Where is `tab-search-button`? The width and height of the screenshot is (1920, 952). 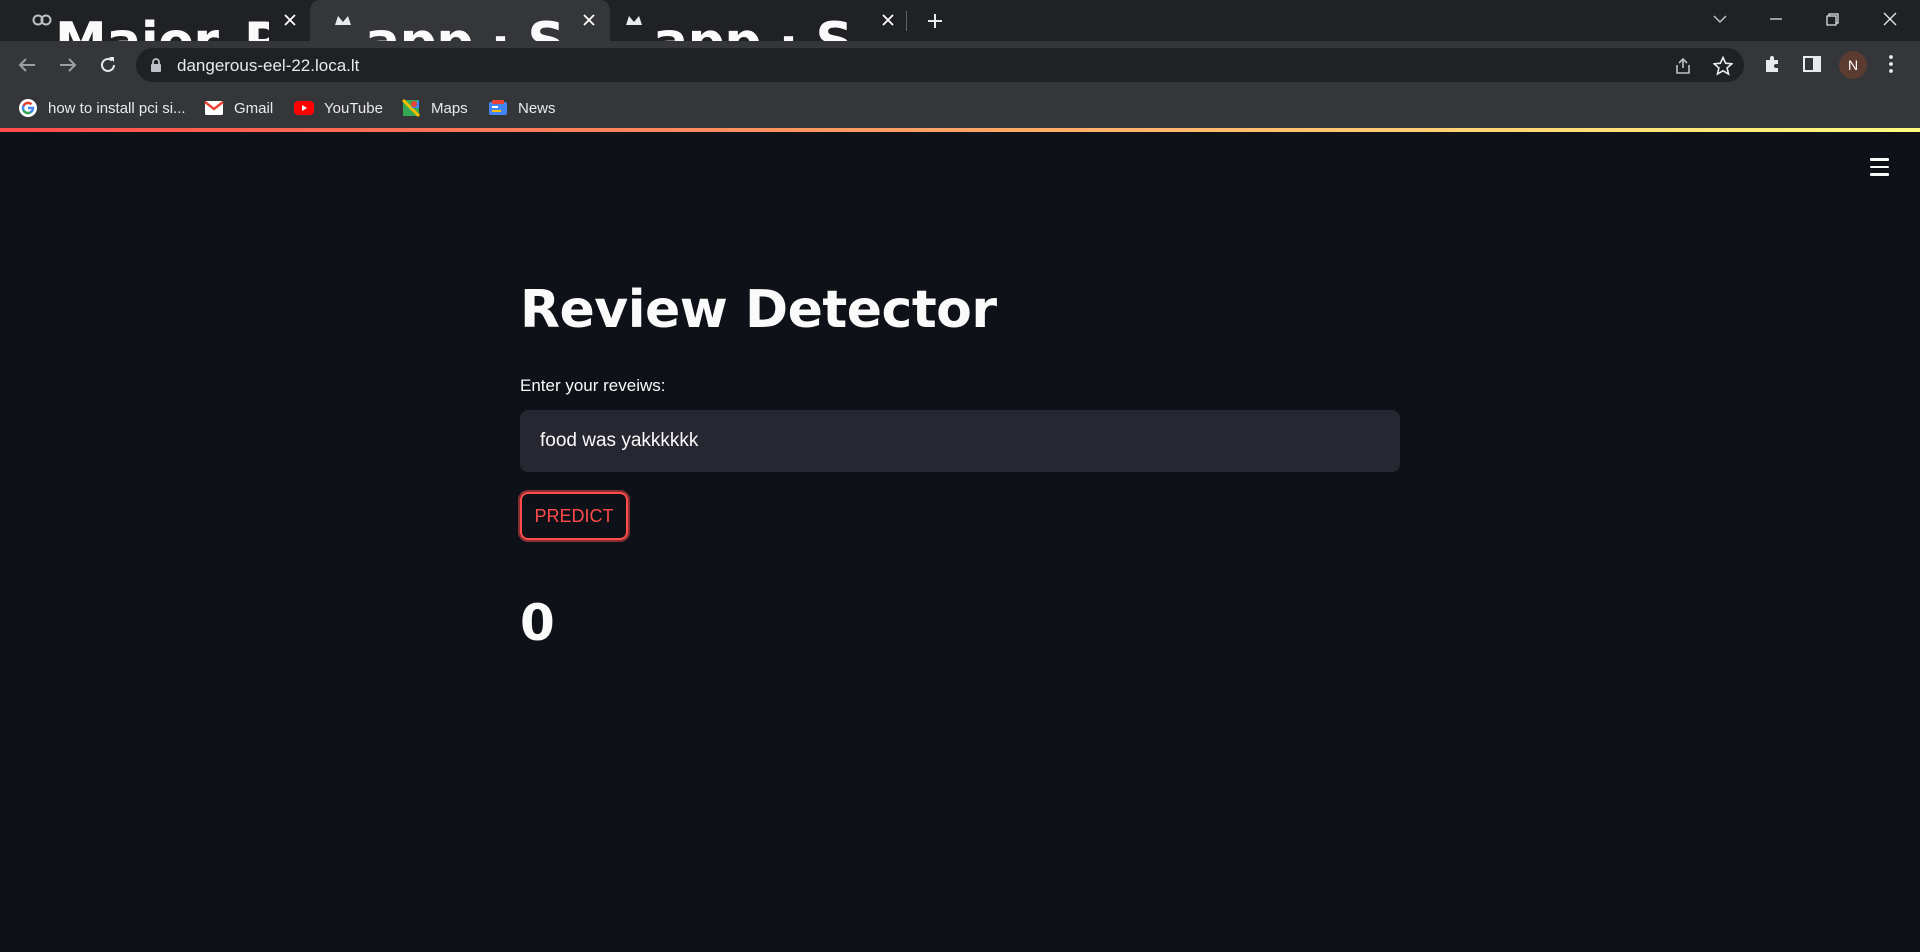 tab-search-button is located at coordinates (1720, 19).